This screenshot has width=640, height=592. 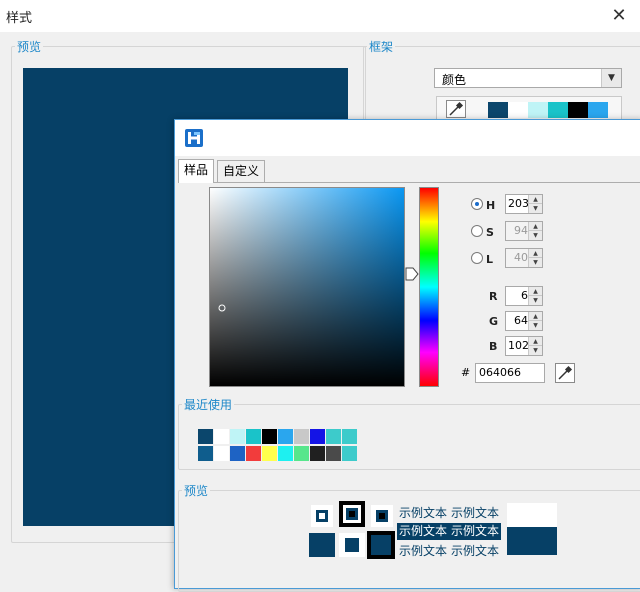 What do you see at coordinates (535, 253) in the screenshot?
I see `l-up-icon: ▲` at bounding box center [535, 253].